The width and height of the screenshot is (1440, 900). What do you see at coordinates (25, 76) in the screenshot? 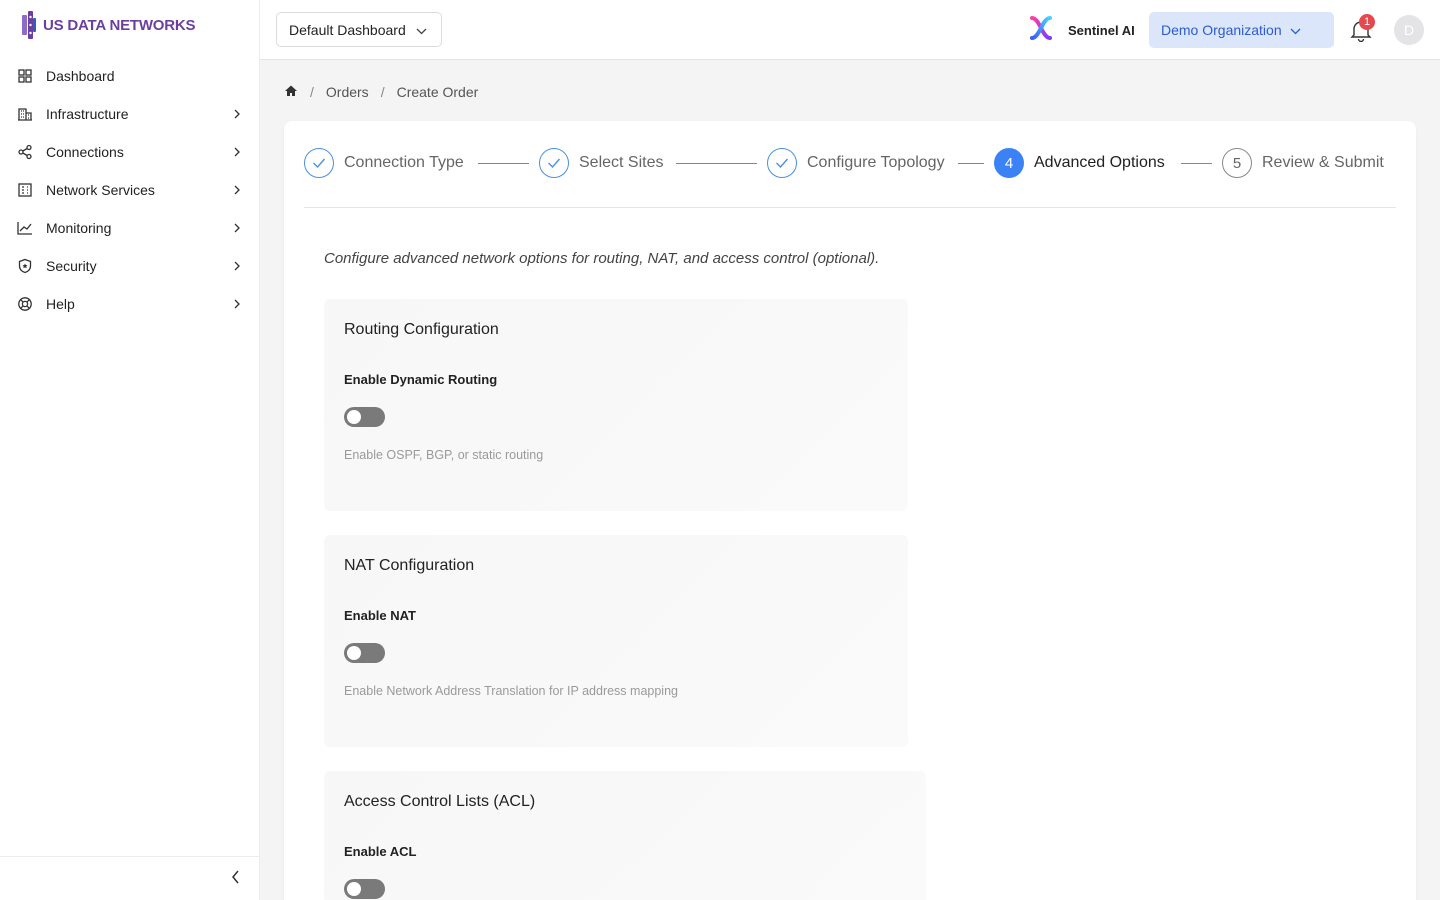
I see `grid-icon` at bounding box center [25, 76].